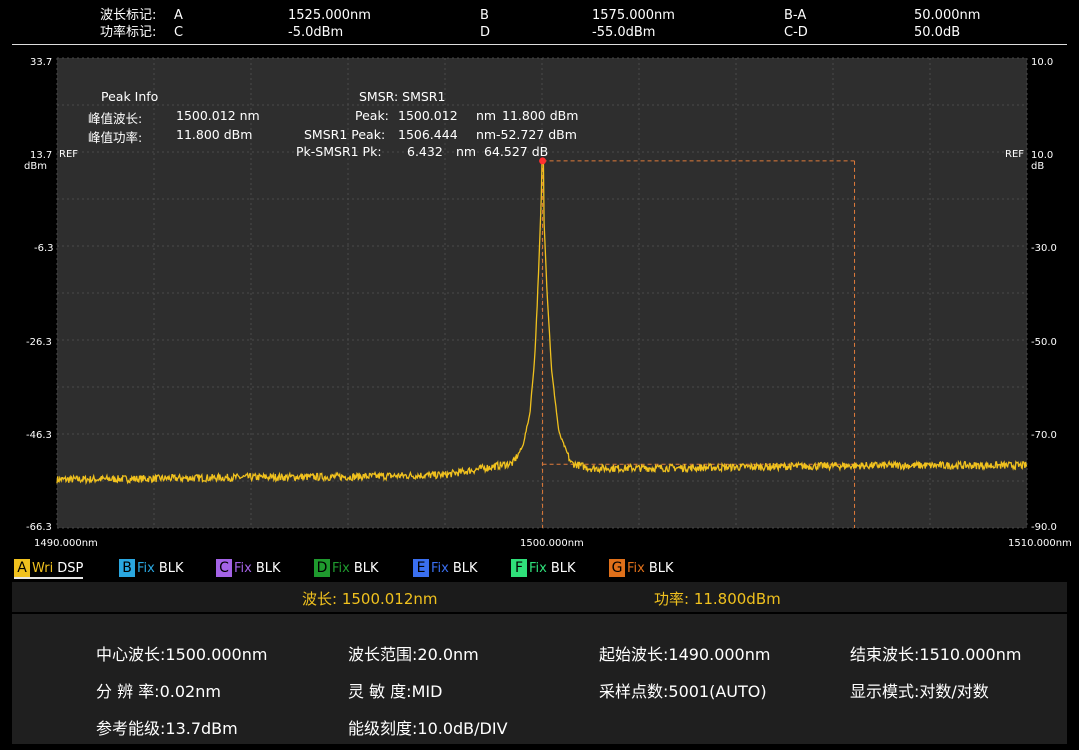  Describe the element at coordinates (485, 32) in the screenshot. I see `marker-d-name: D` at that location.